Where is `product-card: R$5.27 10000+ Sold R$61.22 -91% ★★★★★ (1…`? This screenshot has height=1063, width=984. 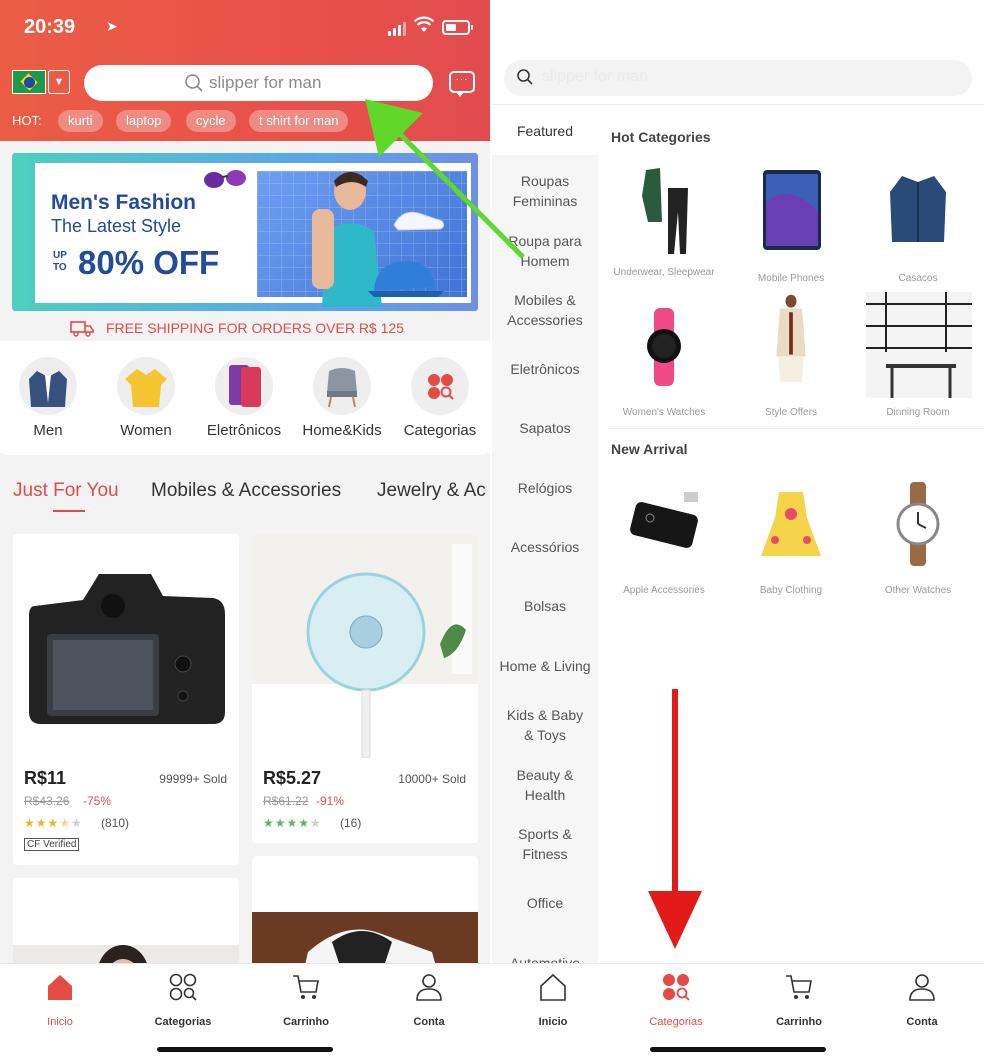
product-card: R$5.27 10000+ Sold R$61.22 -91% ★★★★★ (1… is located at coordinates (365, 688).